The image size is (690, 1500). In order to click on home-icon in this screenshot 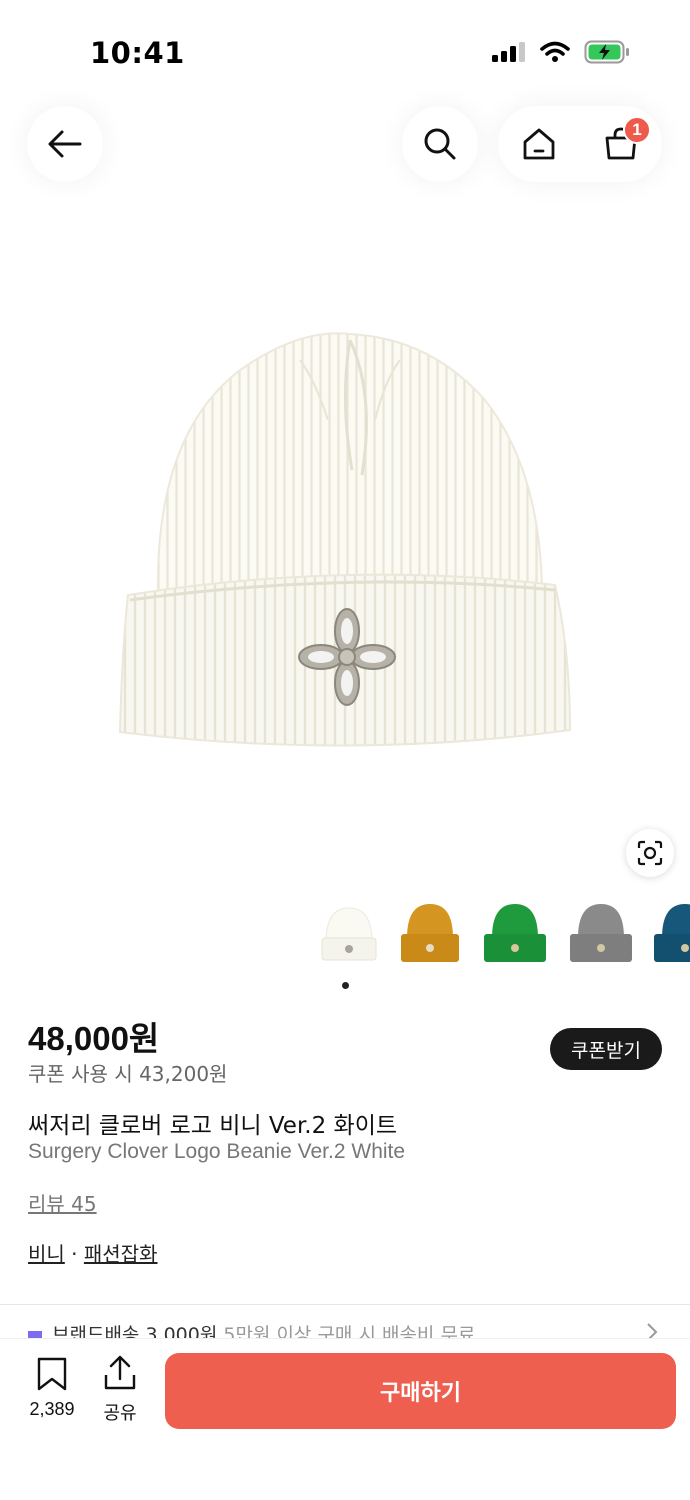, I will do `click(539, 144)`.